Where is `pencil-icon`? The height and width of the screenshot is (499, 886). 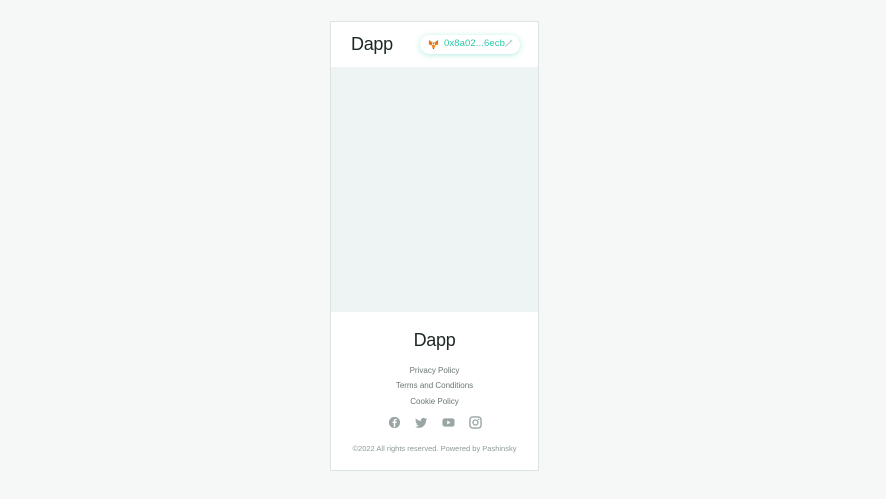 pencil-icon is located at coordinates (508, 43).